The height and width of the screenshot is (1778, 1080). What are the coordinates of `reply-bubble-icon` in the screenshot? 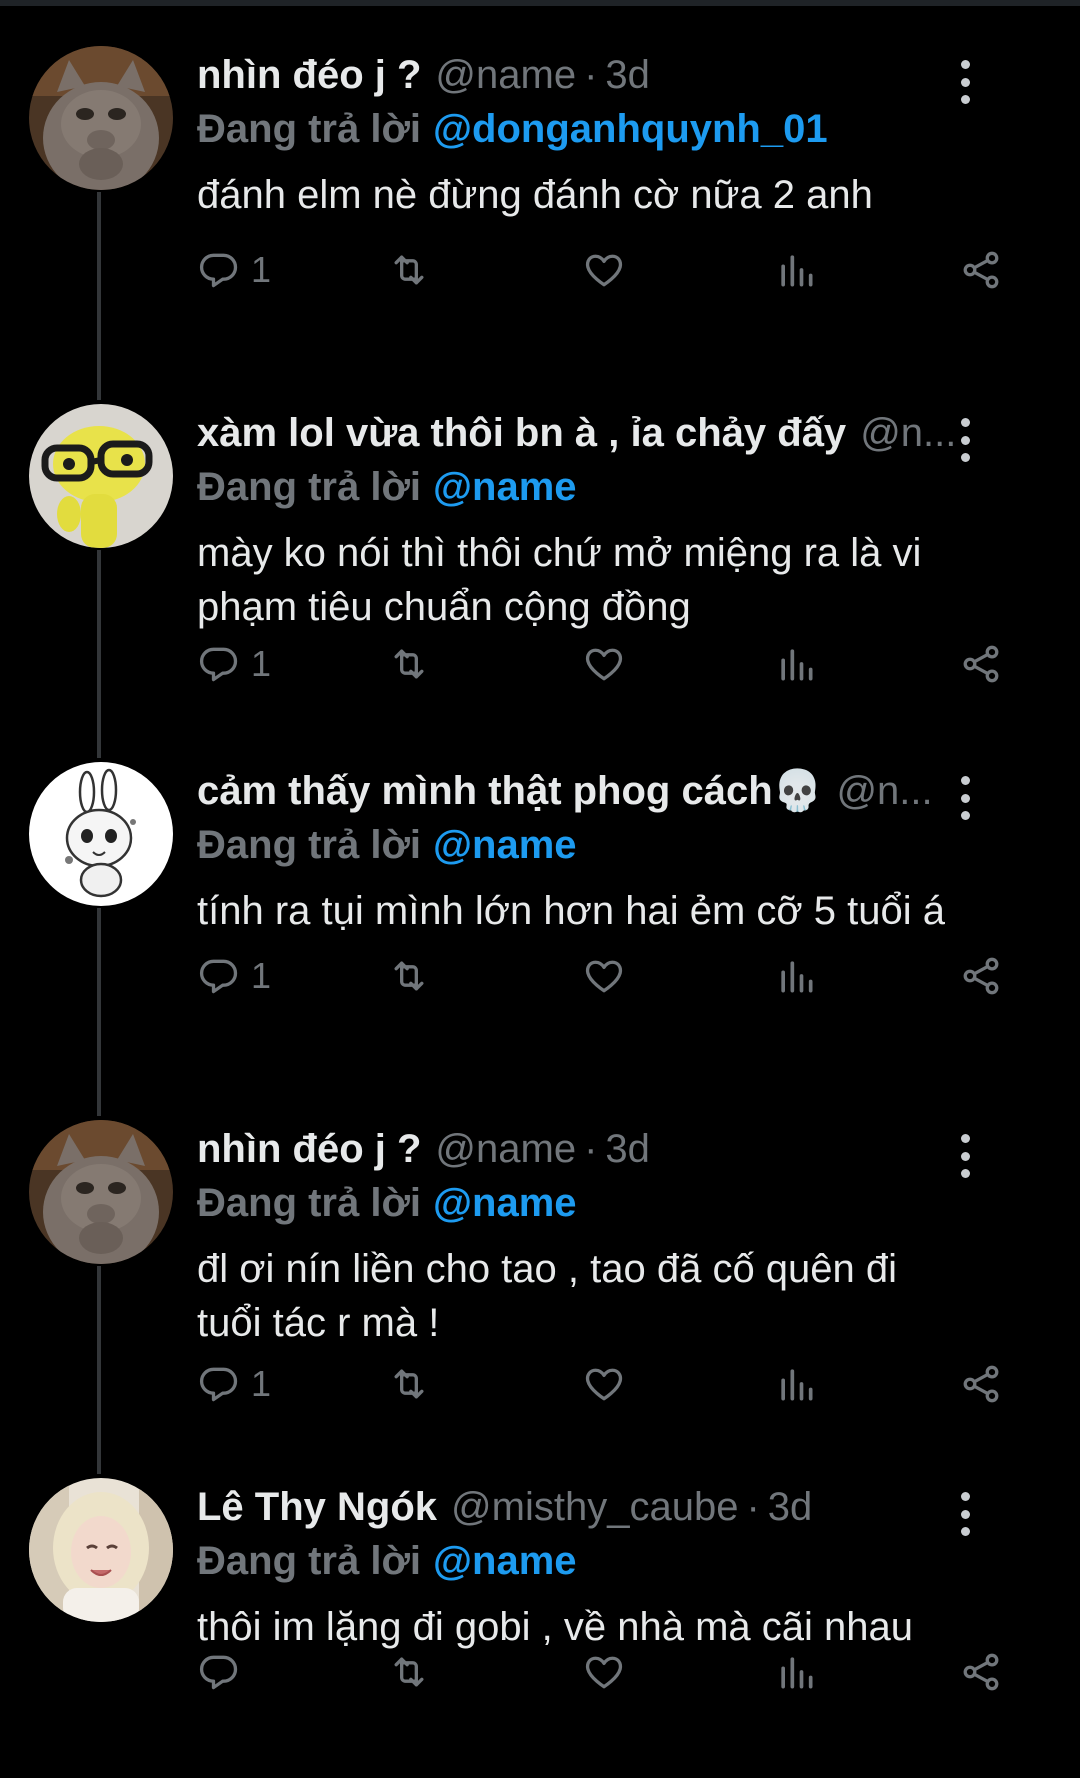 It's located at (218, 270).